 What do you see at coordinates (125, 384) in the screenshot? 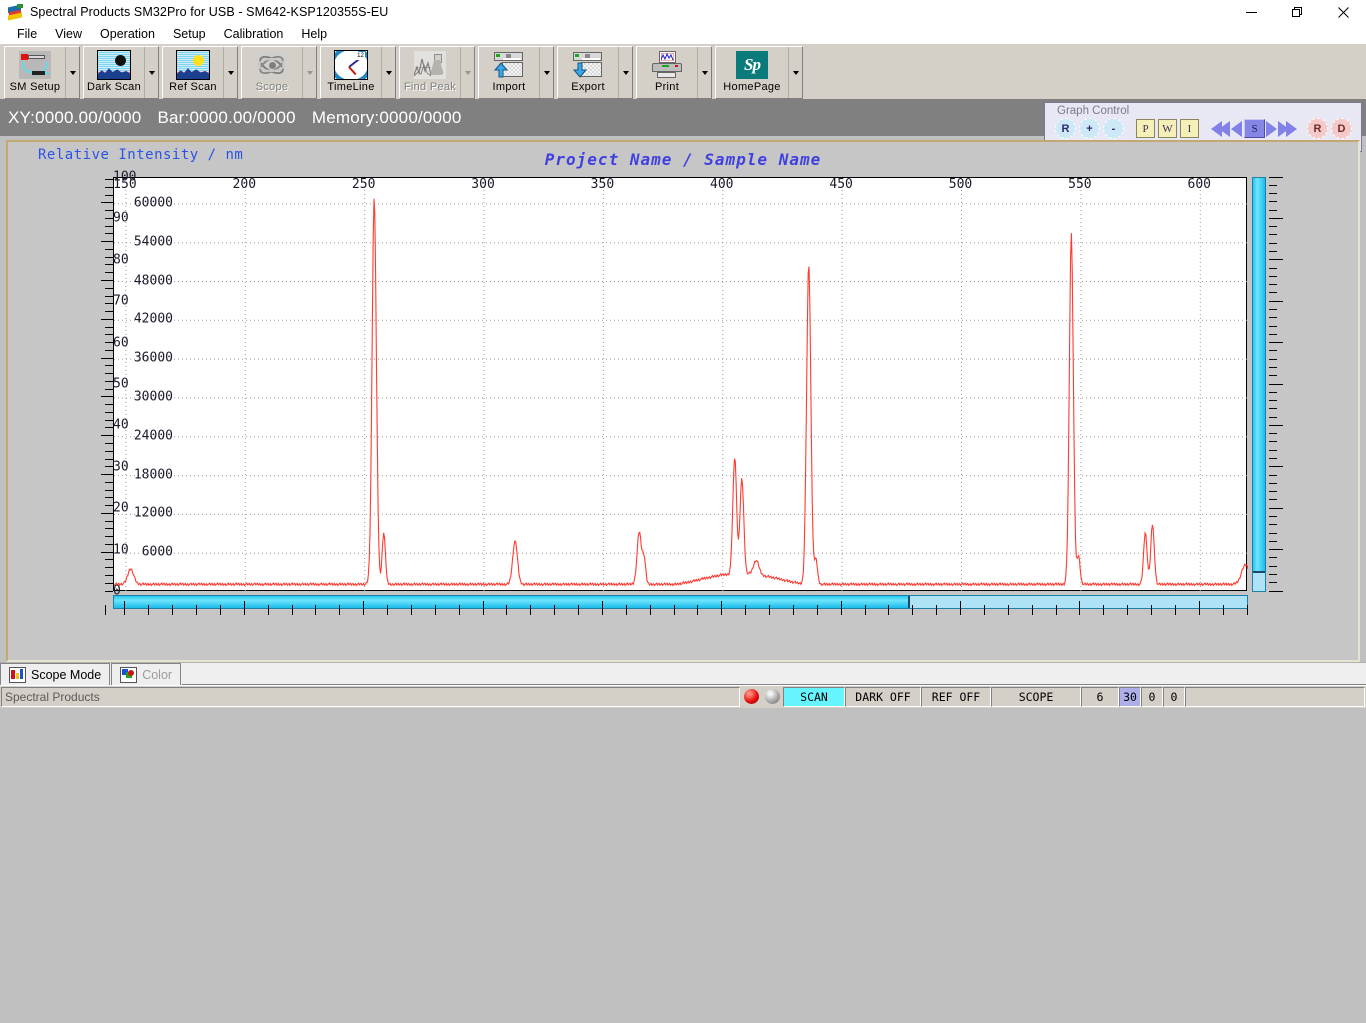
I see `y-axis-right-labels: 0 10 20 30 40 50 60 70 80 90 100` at bounding box center [125, 384].